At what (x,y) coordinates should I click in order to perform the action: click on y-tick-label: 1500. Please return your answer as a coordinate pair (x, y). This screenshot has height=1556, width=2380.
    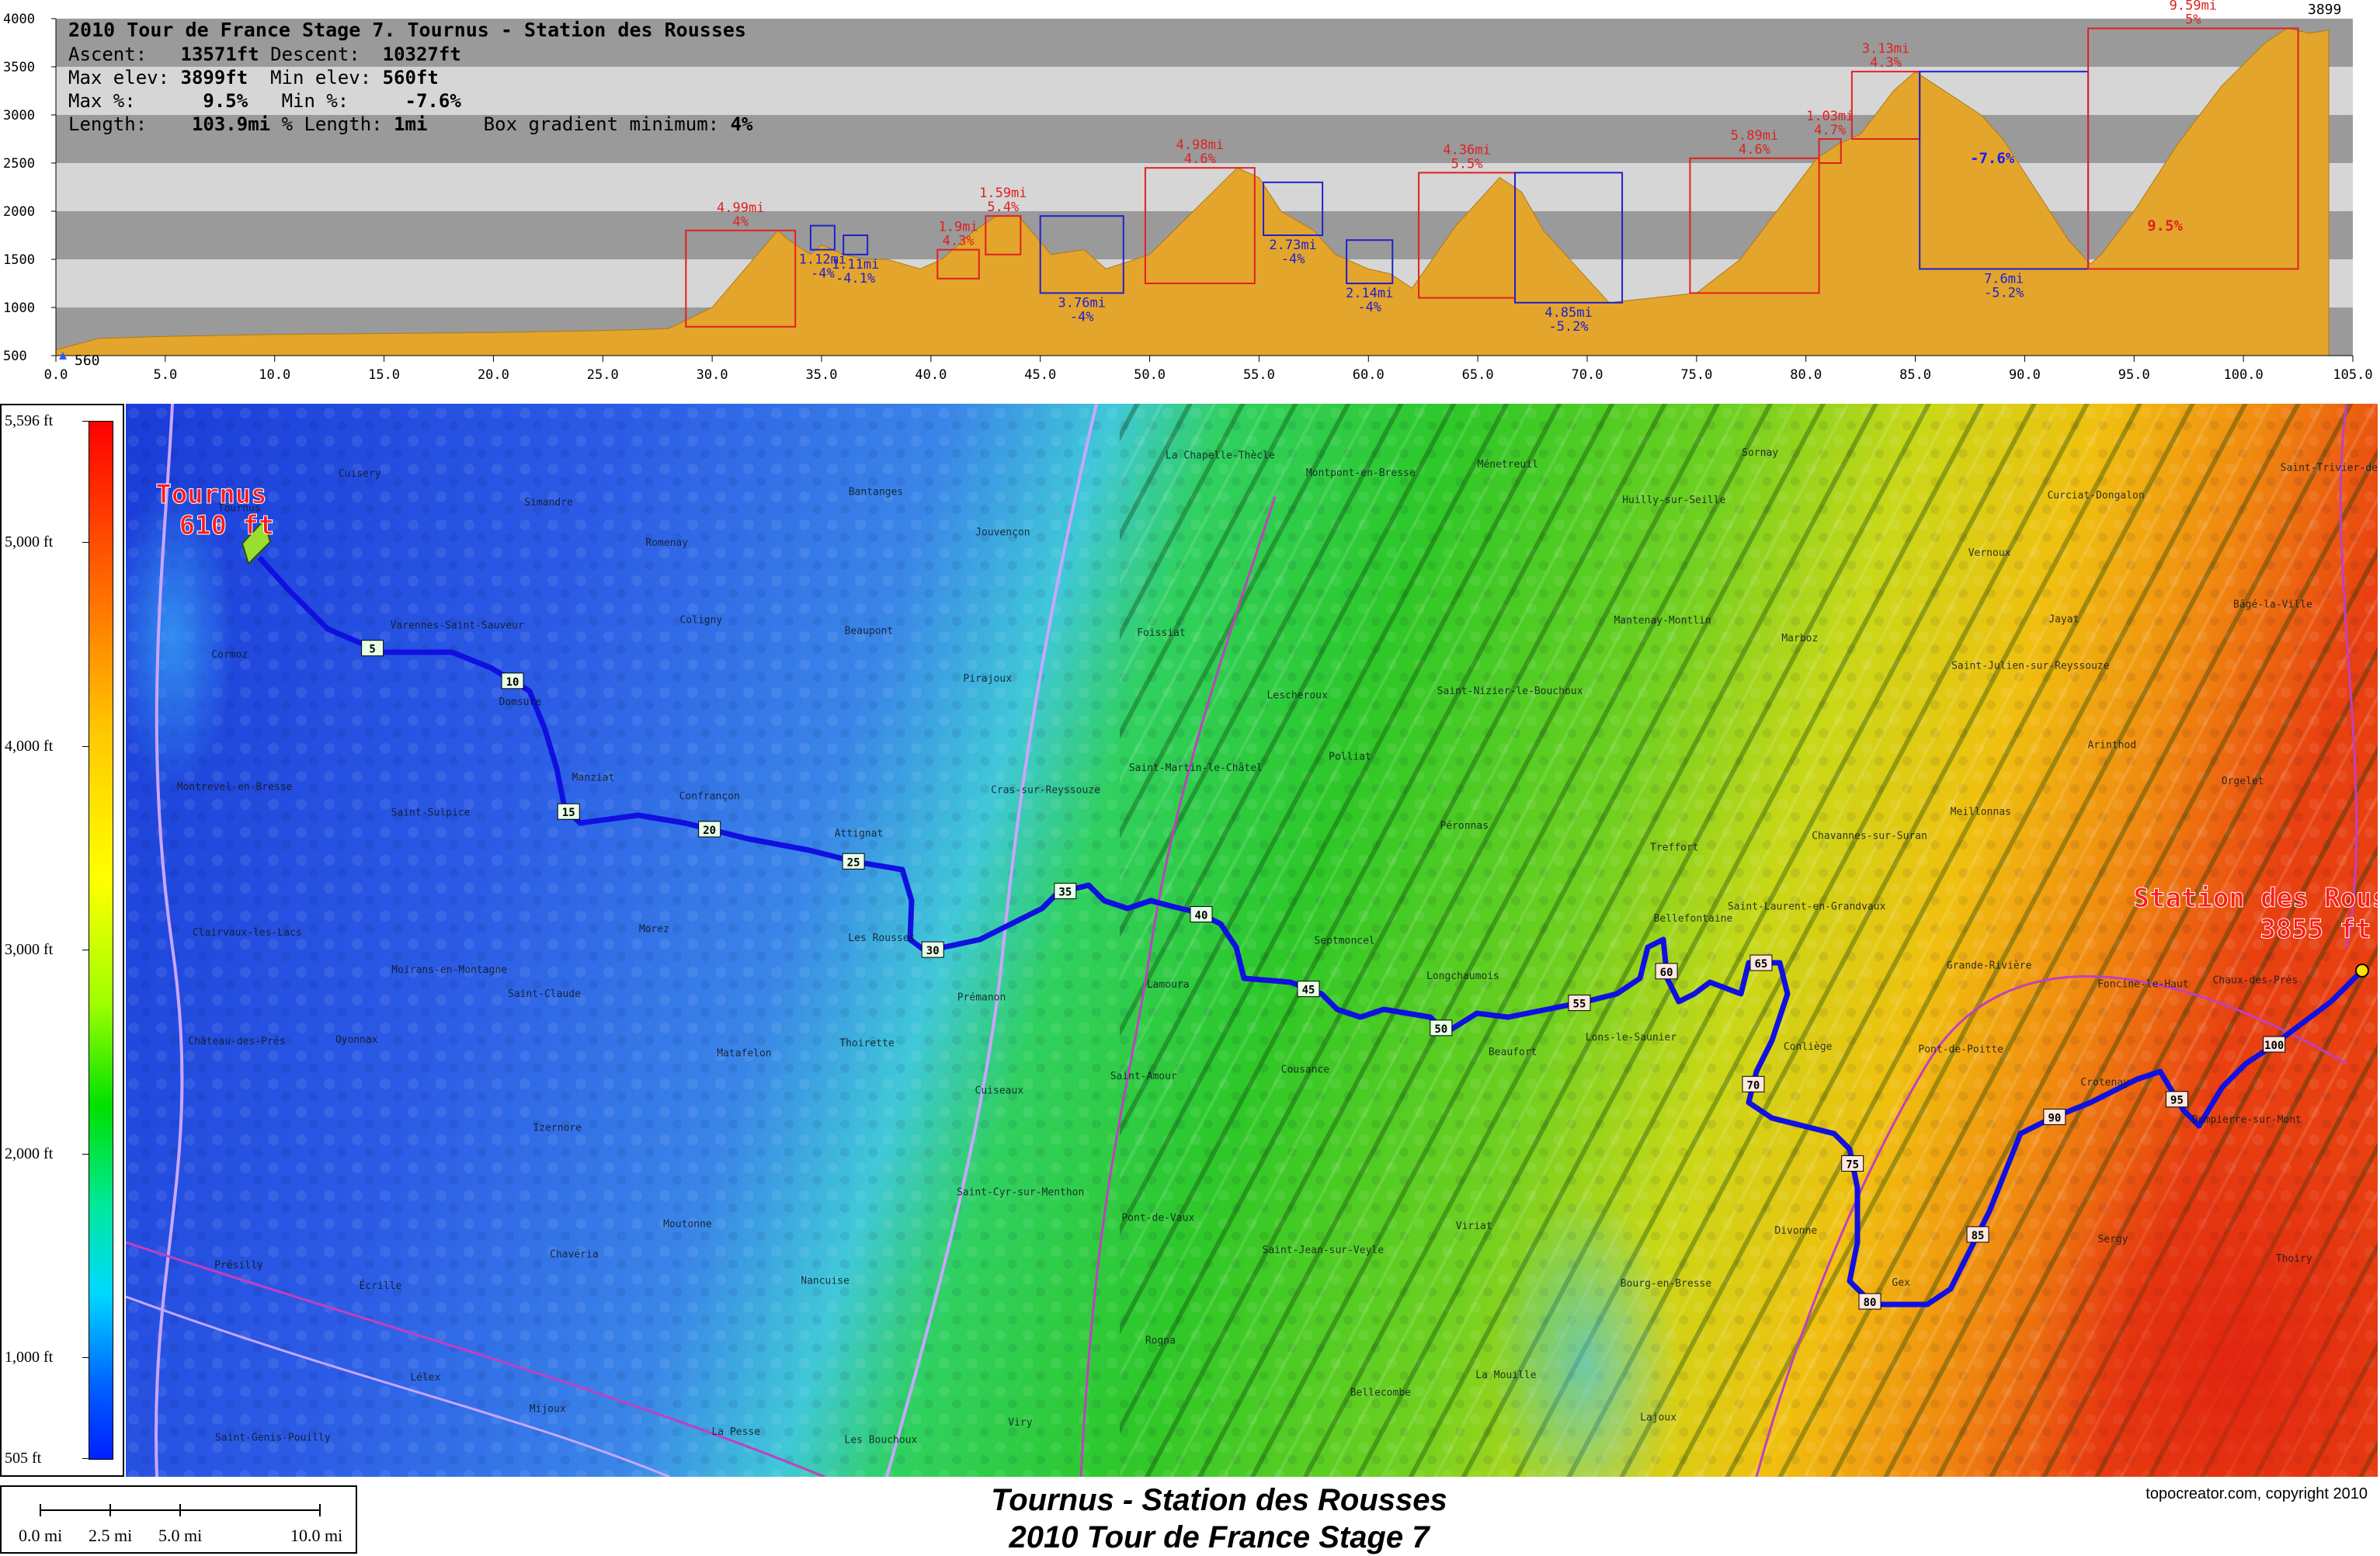
    Looking at the image, I should click on (19, 260).